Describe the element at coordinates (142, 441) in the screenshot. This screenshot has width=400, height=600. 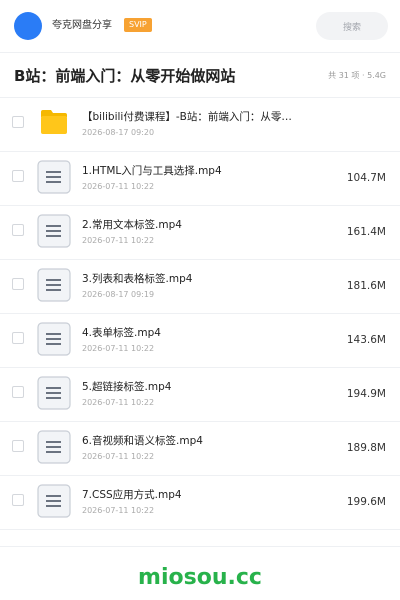
I see `file-name: 6.音视频和语义标签.mp4` at that location.